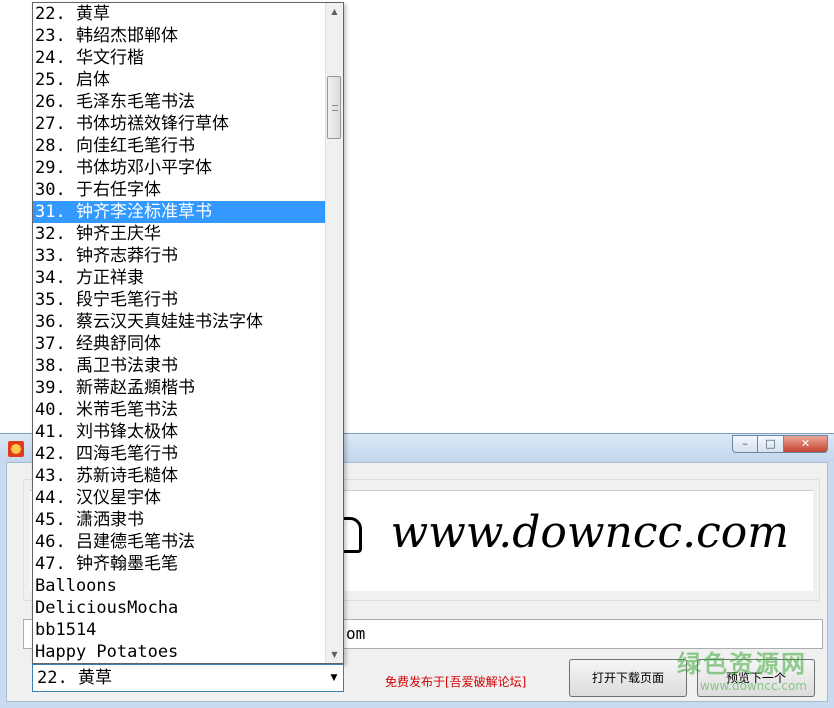  What do you see at coordinates (188, 678) in the screenshot?
I see `font-select: 22. 黄草 ▼` at bounding box center [188, 678].